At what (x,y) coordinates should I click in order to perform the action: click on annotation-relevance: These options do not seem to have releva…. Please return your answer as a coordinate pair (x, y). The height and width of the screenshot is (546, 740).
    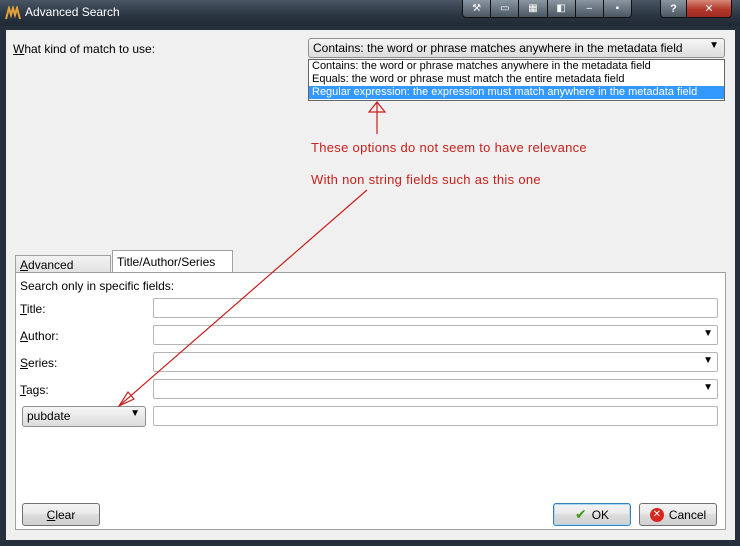
    Looking at the image, I should click on (449, 147).